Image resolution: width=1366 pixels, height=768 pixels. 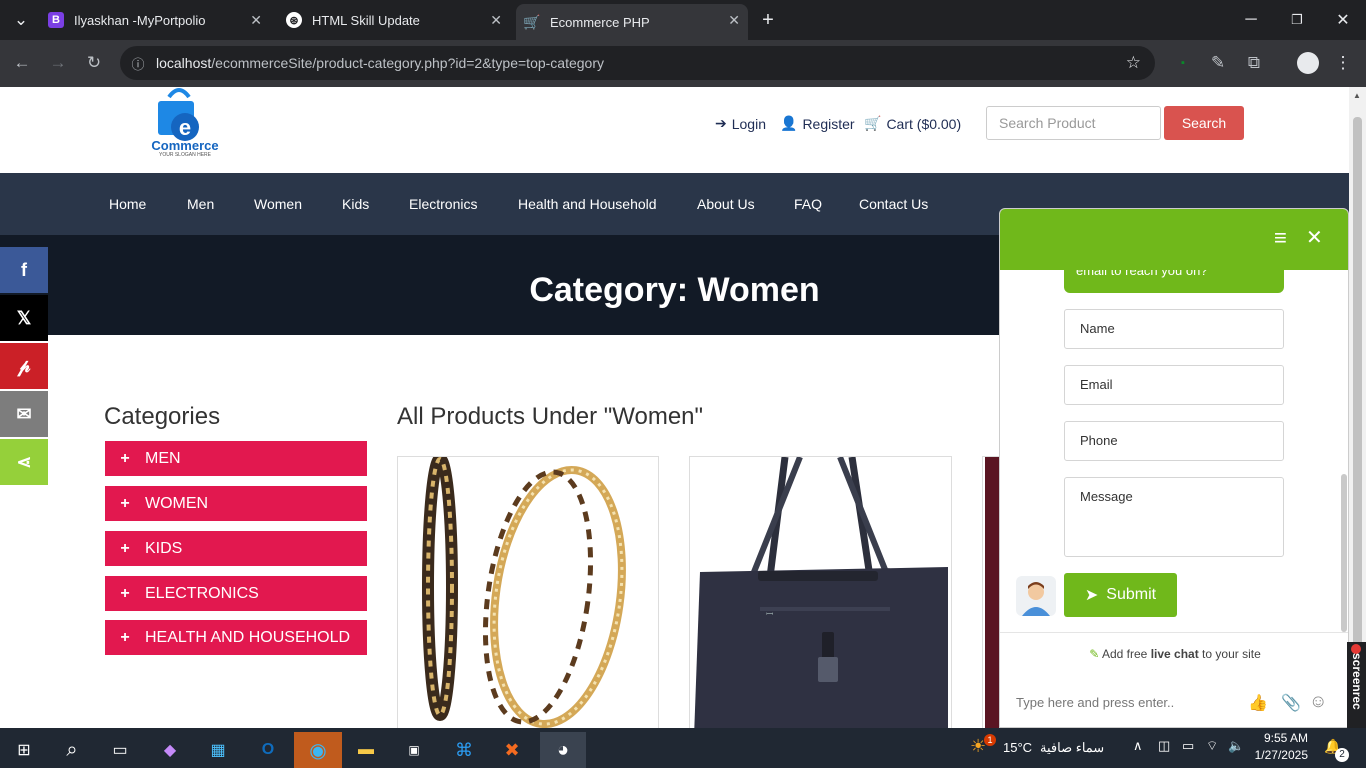 I want to click on email-share-button: ✉, so click(x=24, y=414).